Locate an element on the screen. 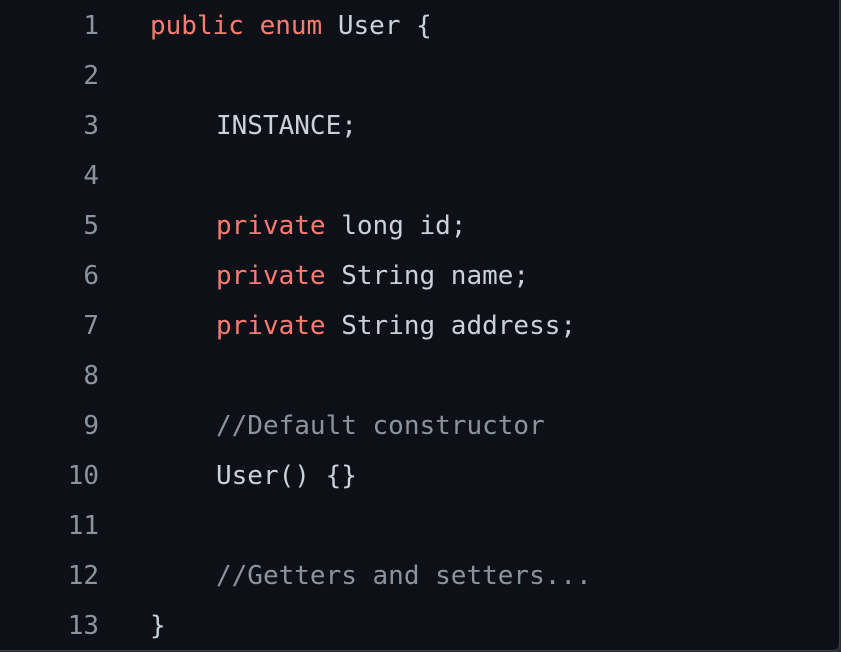 Image resolution: width=841 pixels, height=652 pixels. code-token-plain: String address; is located at coordinates (451, 326).